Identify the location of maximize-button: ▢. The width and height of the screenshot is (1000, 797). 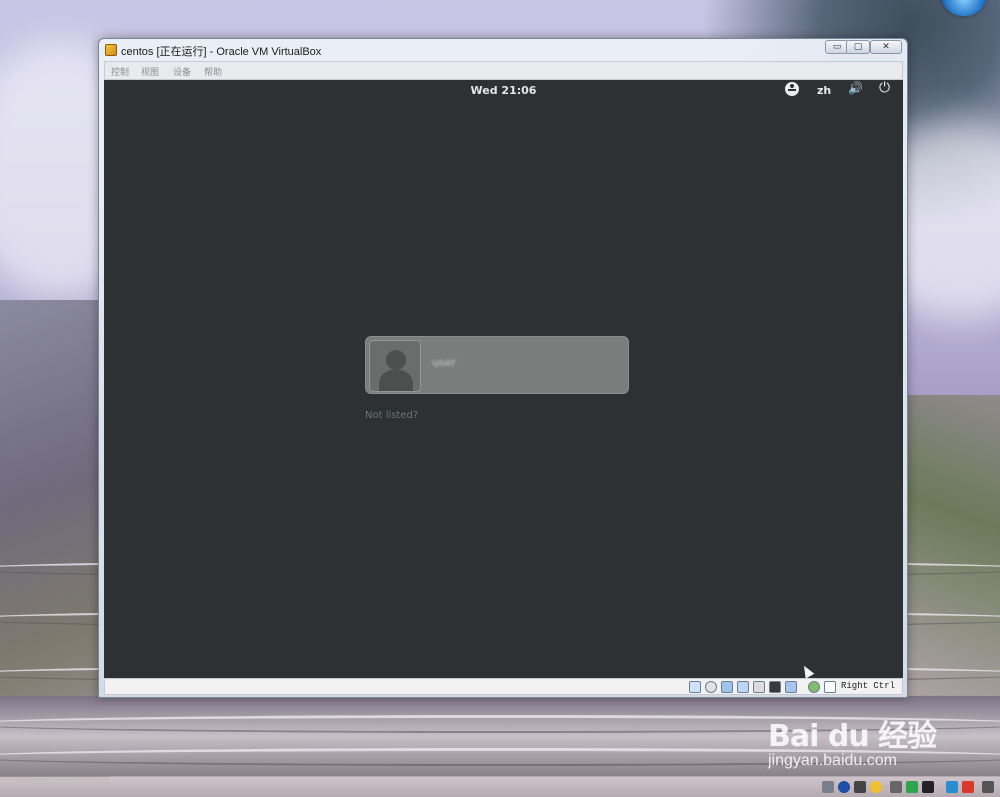
(858, 47).